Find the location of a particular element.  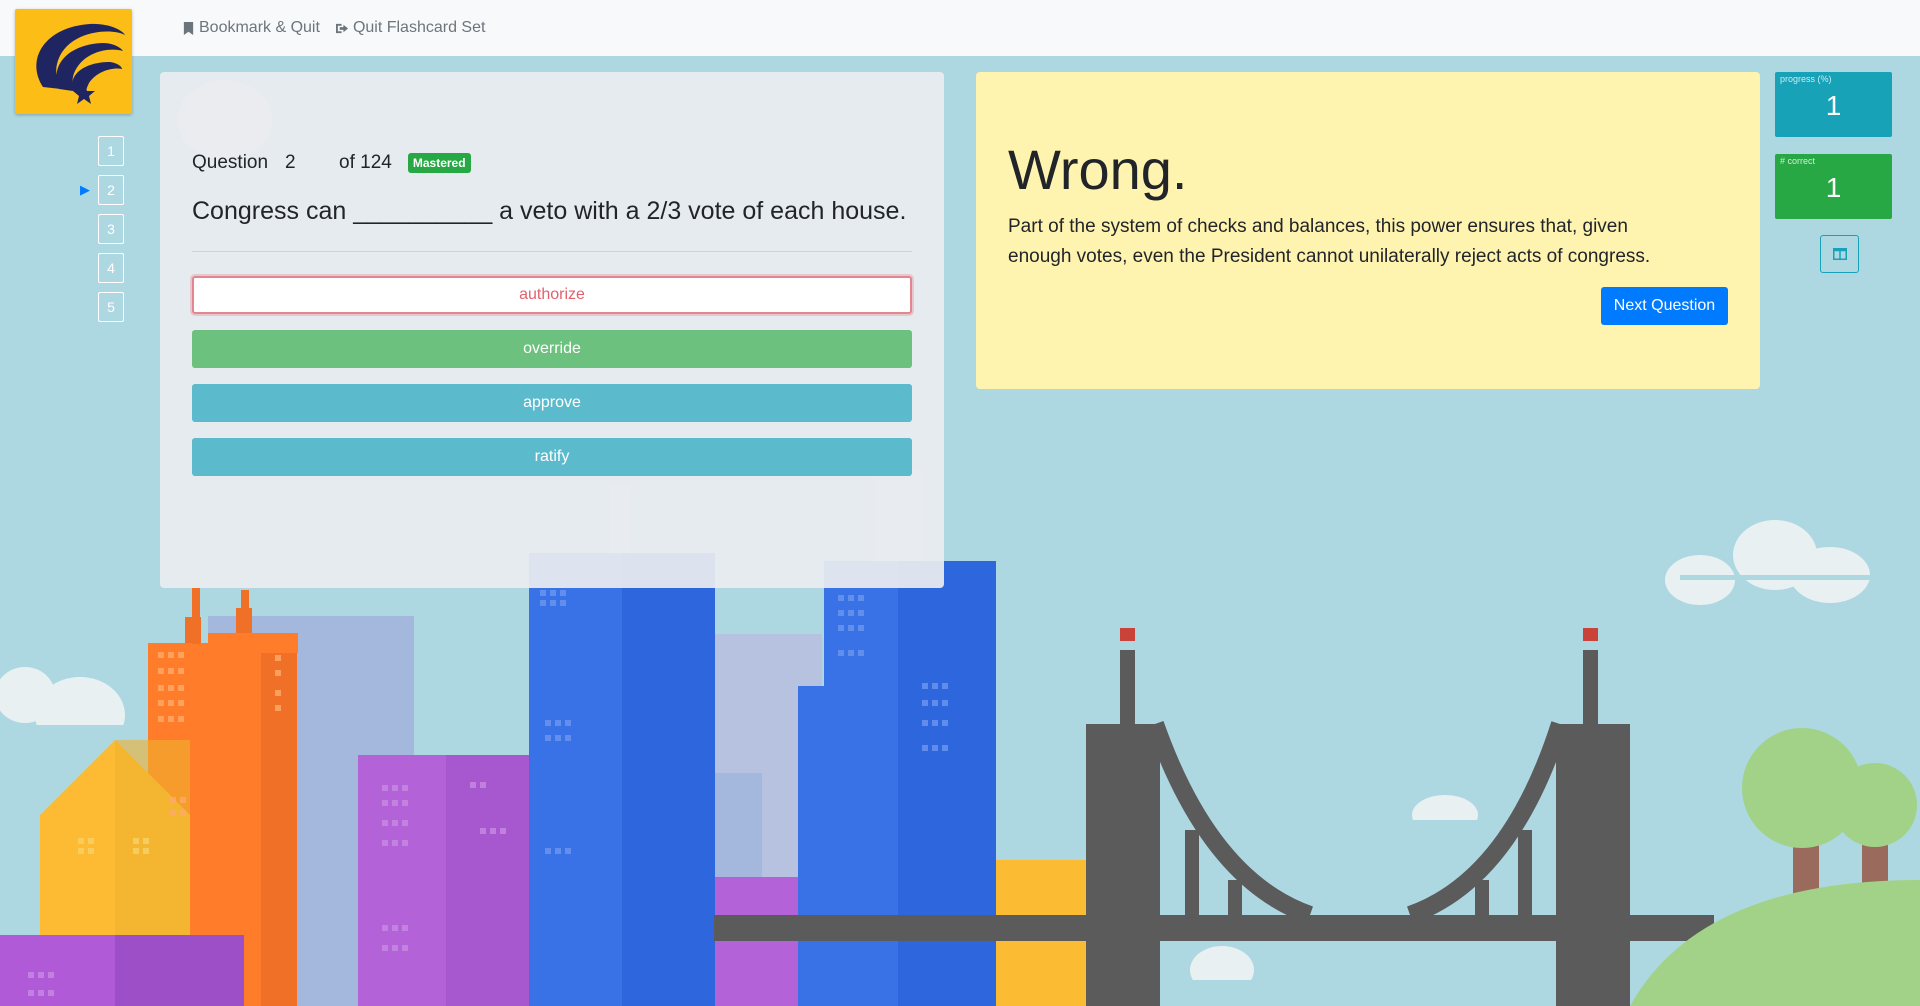

answer-options: authorize override approve ratify is located at coordinates (552, 376).